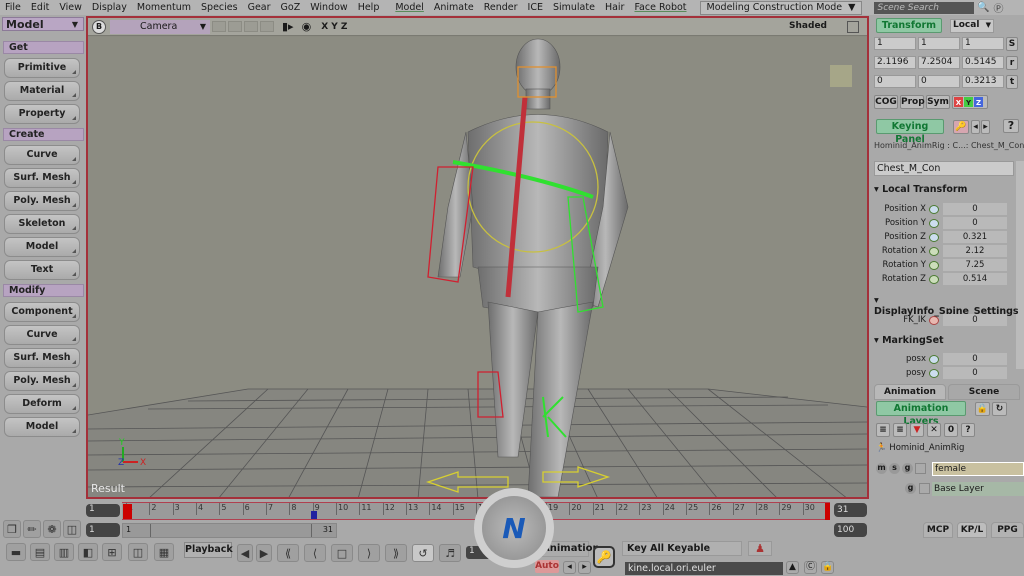 This screenshot has width=1024, height=576. What do you see at coordinates (13, 7) in the screenshot?
I see `menu-file: File` at bounding box center [13, 7].